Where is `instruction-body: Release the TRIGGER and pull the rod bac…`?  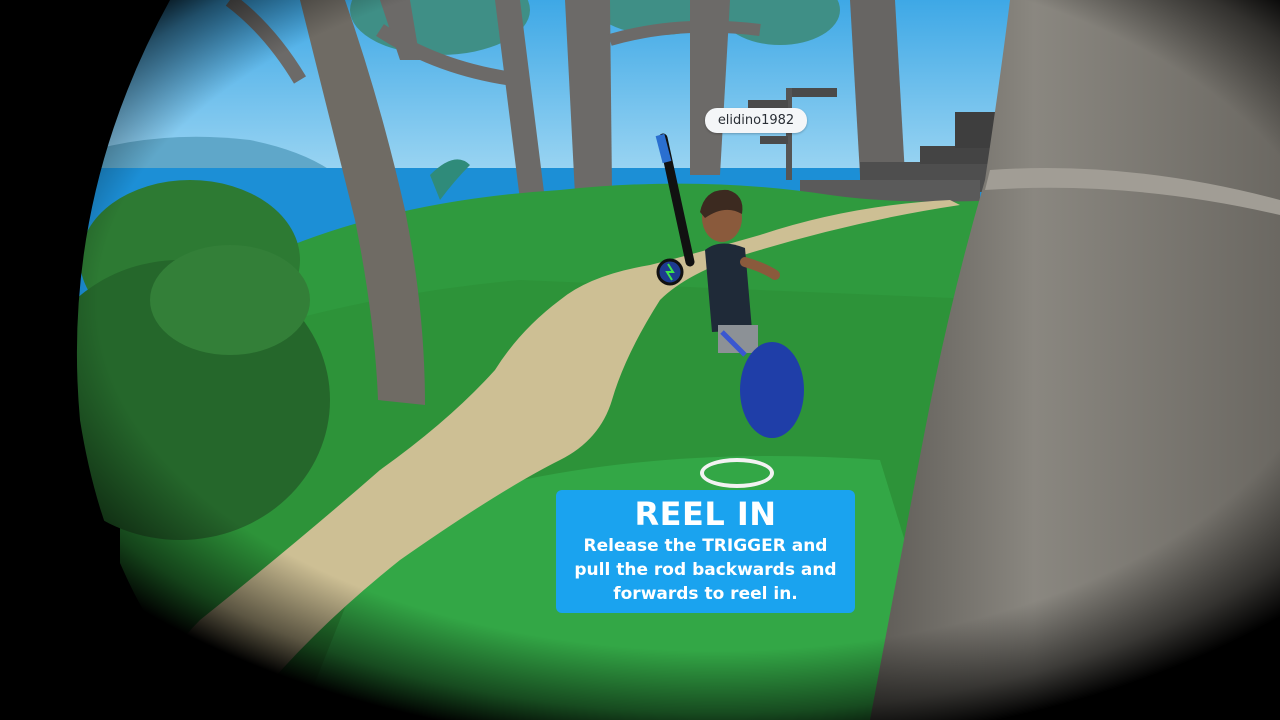 instruction-body: Release the TRIGGER and pull the rod bac… is located at coordinates (705, 570).